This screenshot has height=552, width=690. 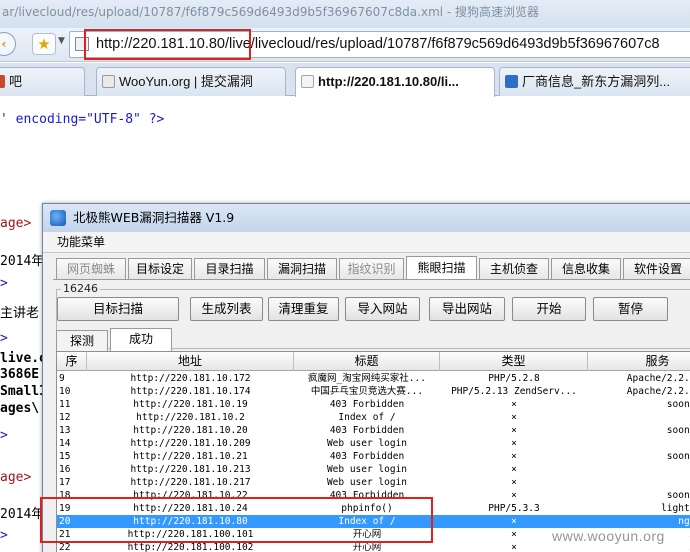 I want to click on generate-list-button: 生成列表, so click(x=226, y=309).